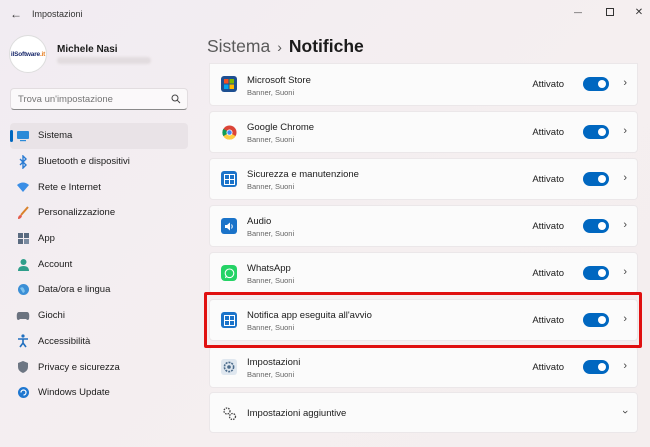 This screenshot has height=447, width=650. I want to click on wifi-icon, so click(23, 187).